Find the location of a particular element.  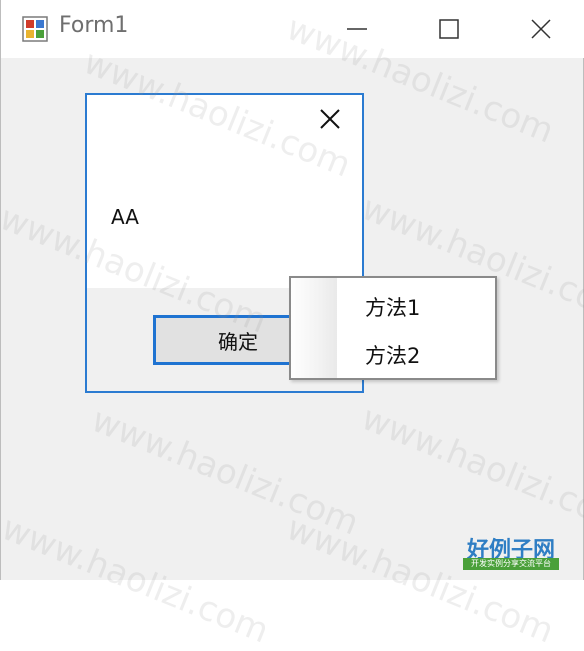

menu-item-method1: 方法1 is located at coordinates (392, 307).